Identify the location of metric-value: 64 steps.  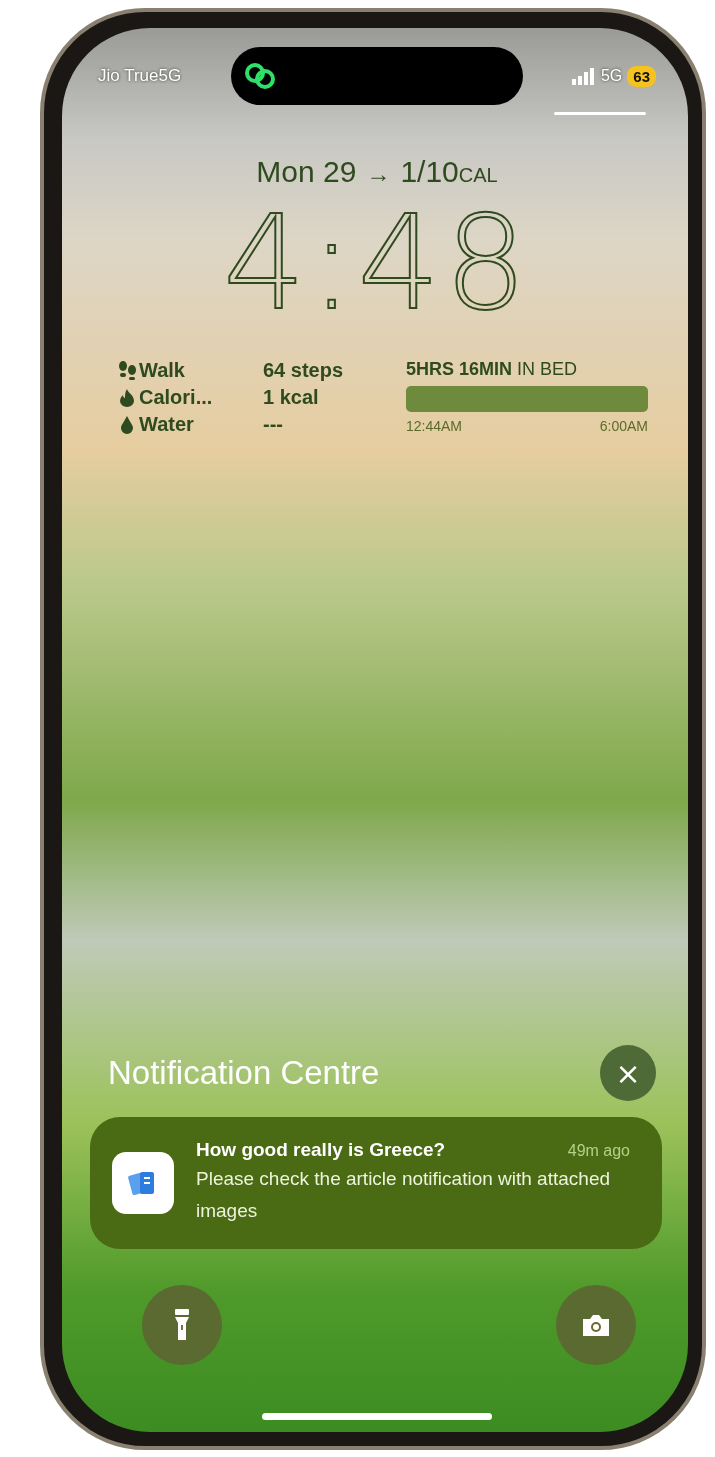
(303, 370).